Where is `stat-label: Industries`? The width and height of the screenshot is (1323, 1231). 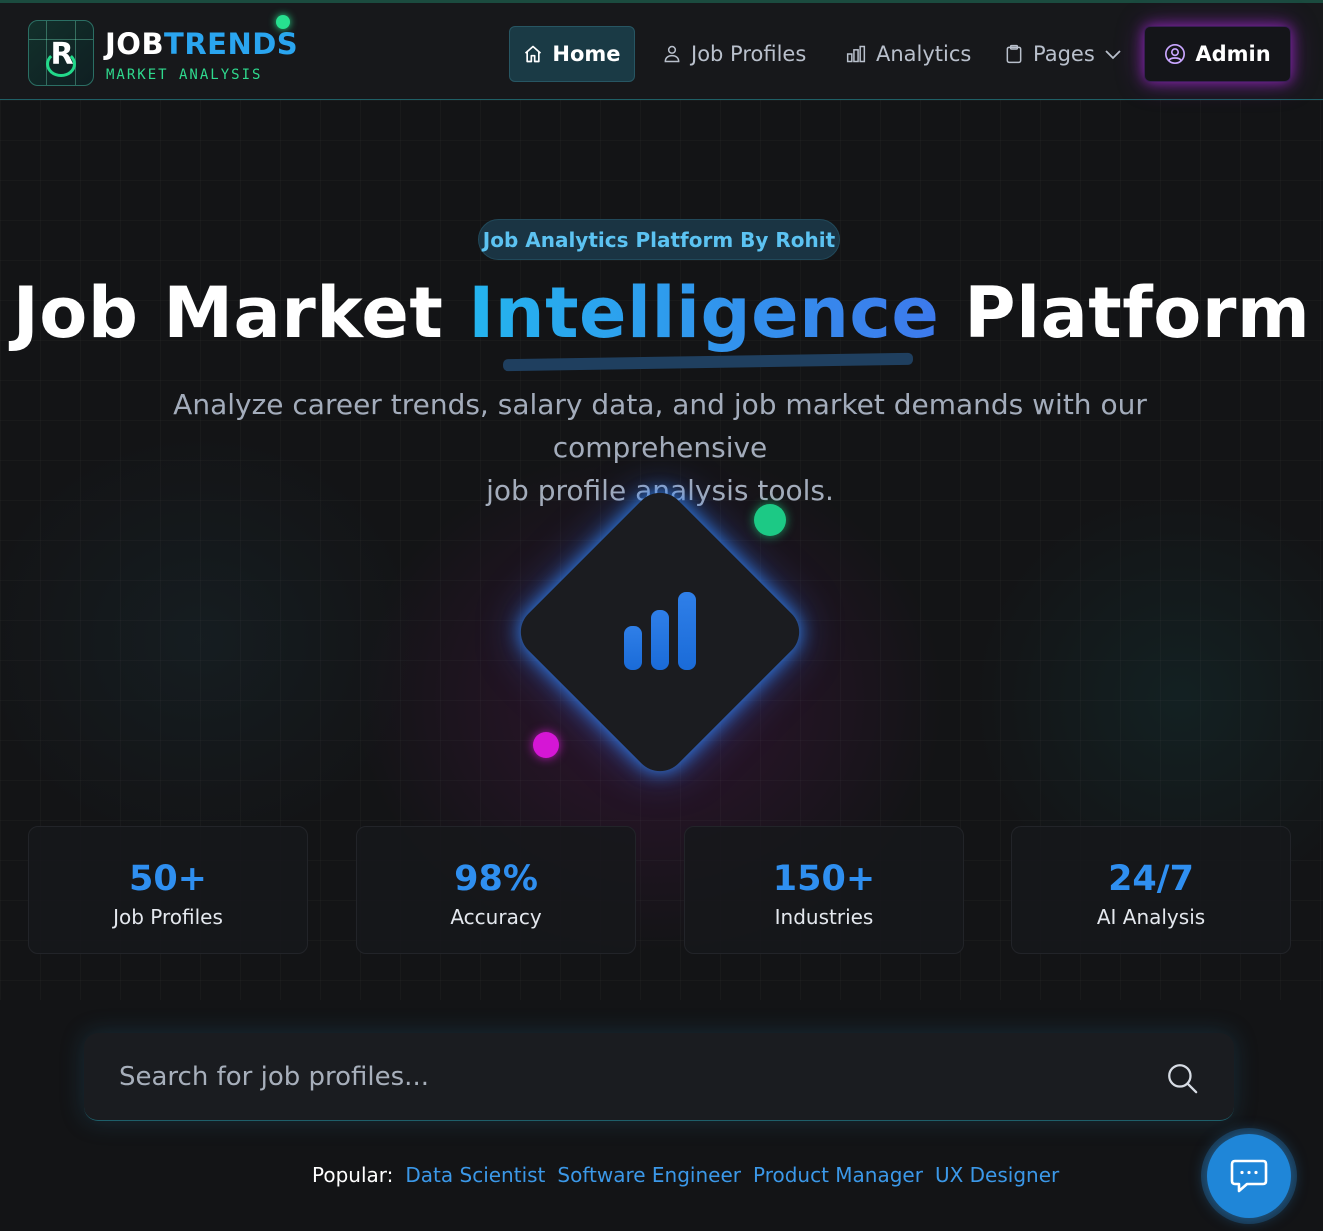
stat-label: Industries is located at coordinates (824, 917).